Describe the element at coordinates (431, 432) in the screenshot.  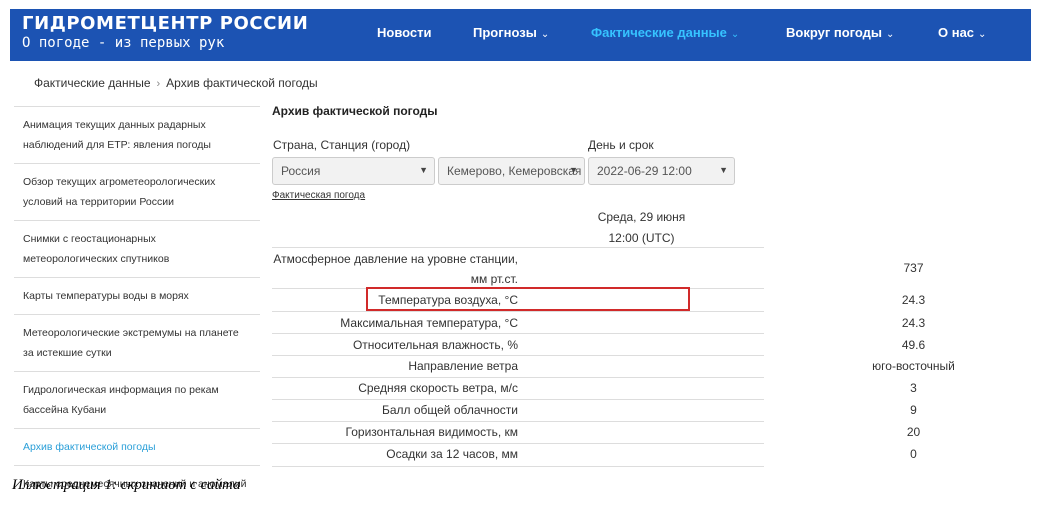
I see `row-param: Горизонтальная видимость, км` at that location.